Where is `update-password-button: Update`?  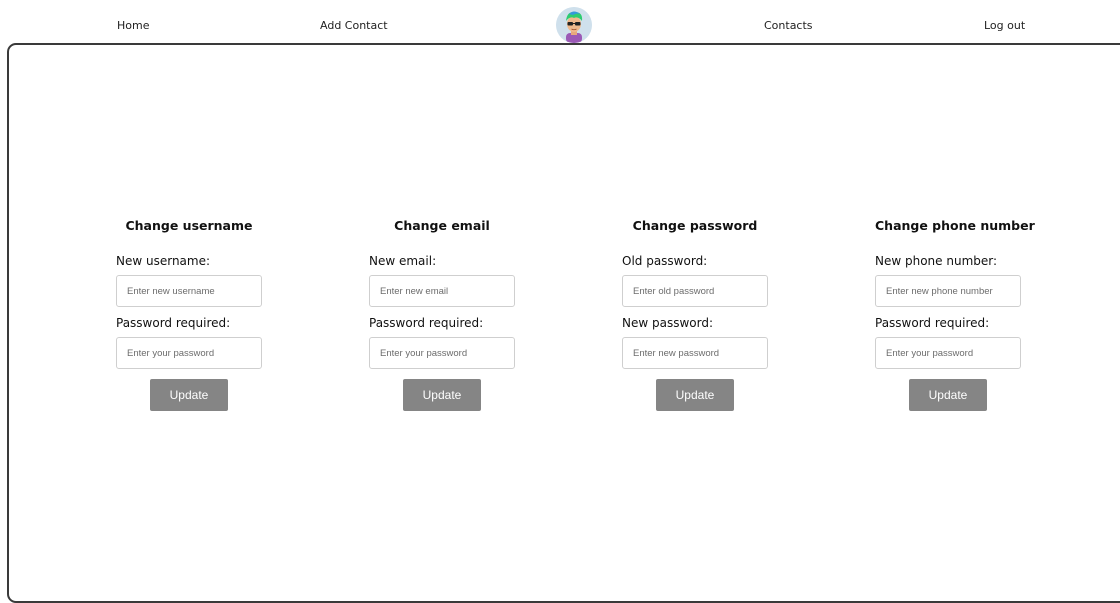 update-password-button: Update is located at coordinates (695, 395).